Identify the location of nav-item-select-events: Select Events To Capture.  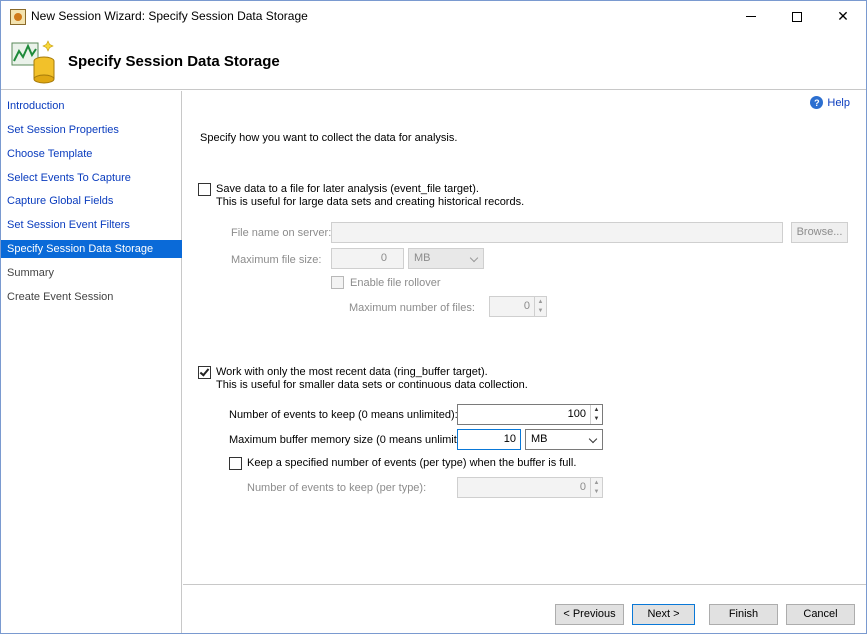
(91, 178).